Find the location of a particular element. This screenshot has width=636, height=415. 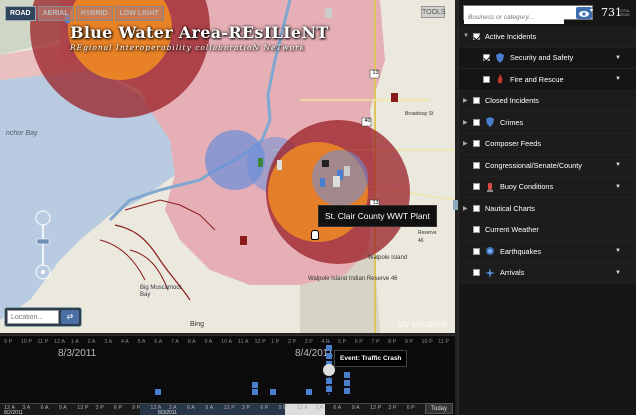

layer-row-crimes: ▶ Crimes is located at coordinates (547, 123).